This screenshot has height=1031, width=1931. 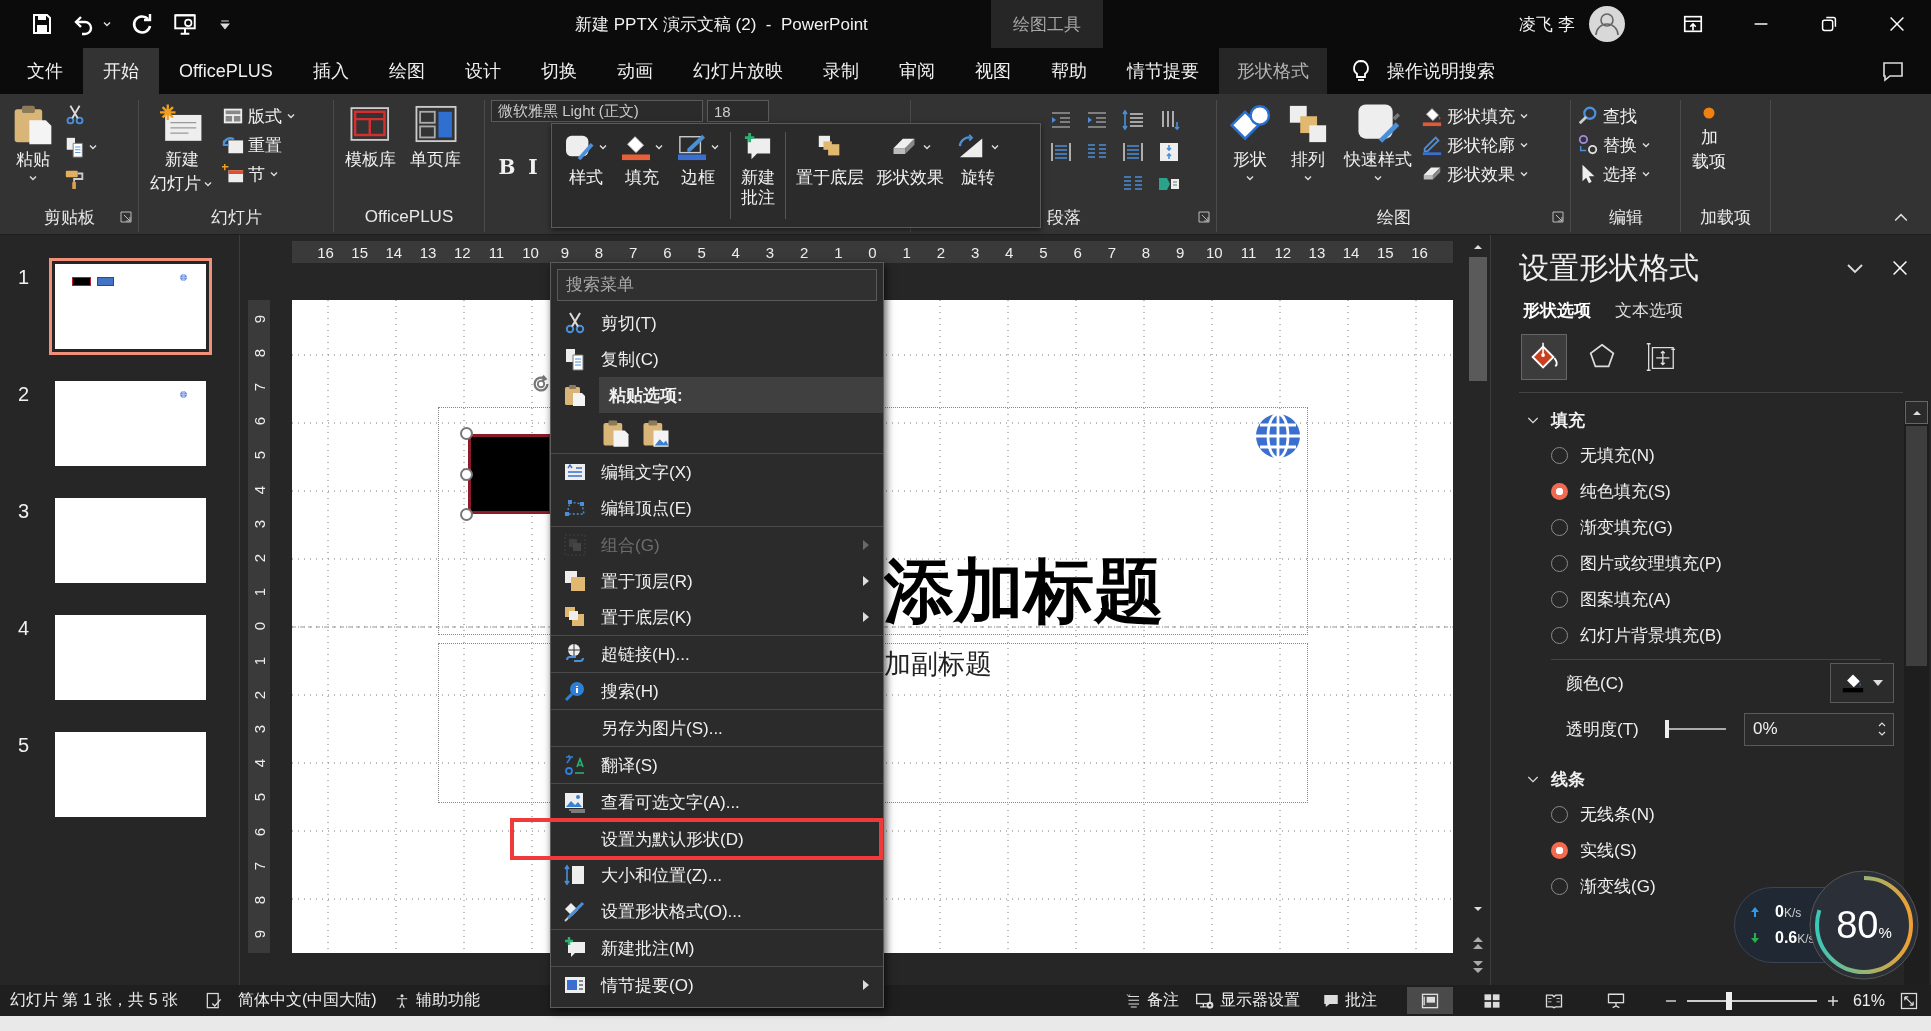 What do you see at coordinates (717, 508) in the screenshot?
I see `menu-item: 编辑顶点(E)` at bounding box center [717, 508].